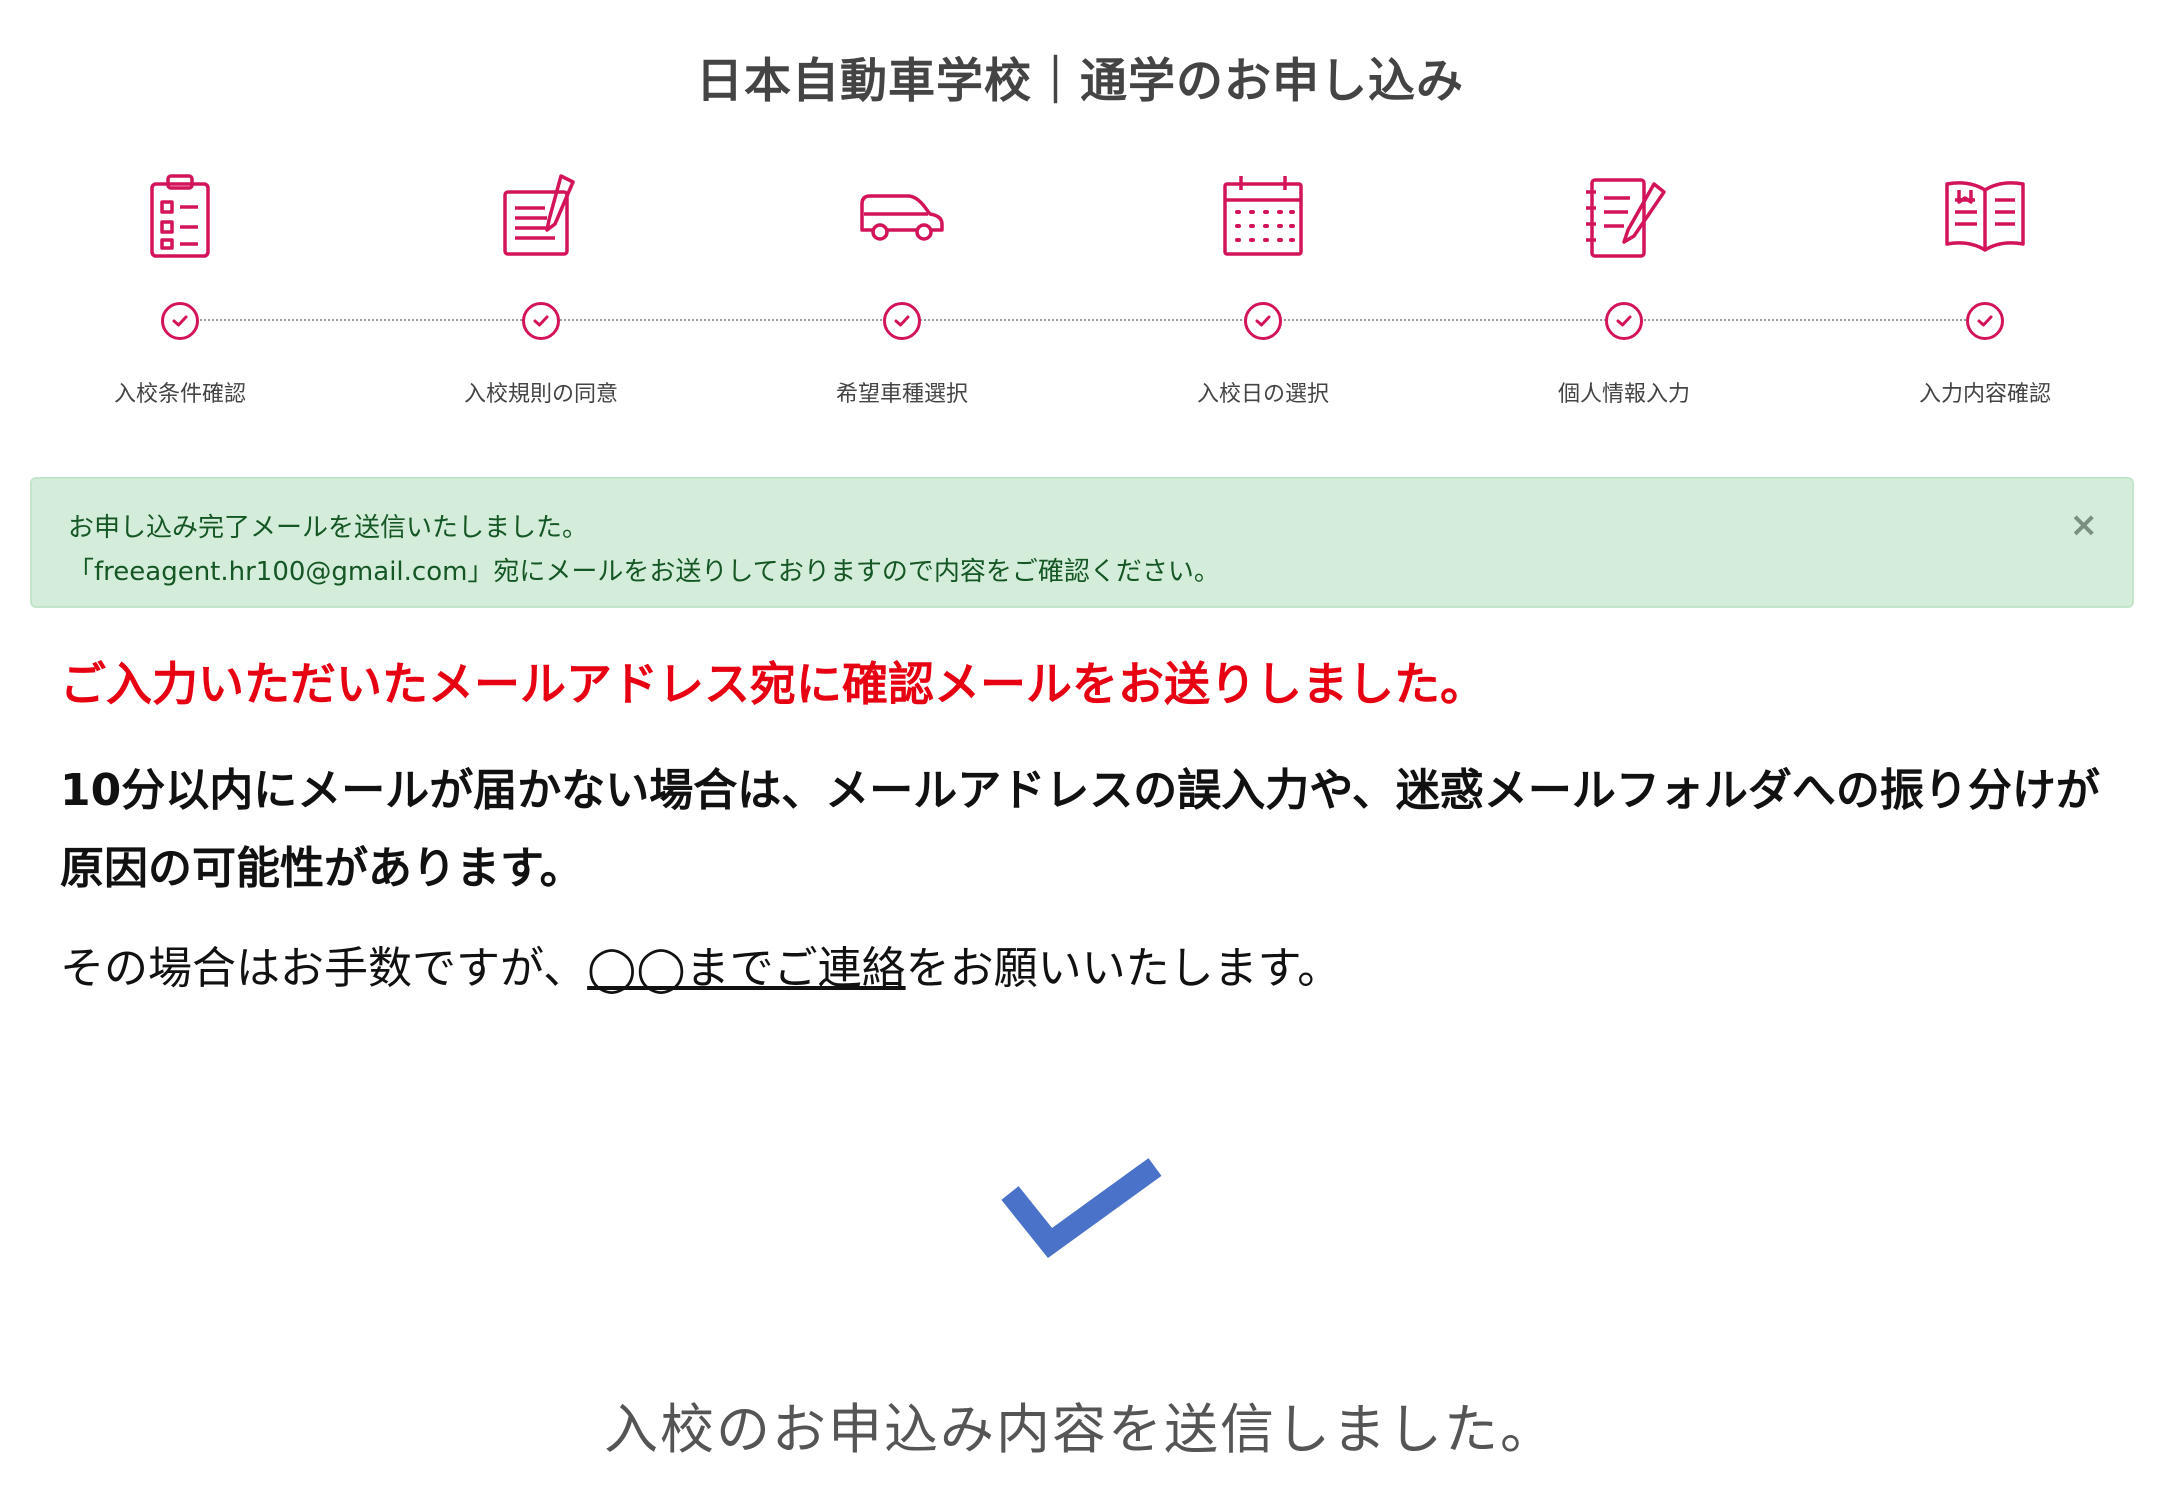 The image size is (2160, 1512). Describe the element at coordinates (1984, 394) in the screenshot. I see `step-label: 入力内容確認` at that location.